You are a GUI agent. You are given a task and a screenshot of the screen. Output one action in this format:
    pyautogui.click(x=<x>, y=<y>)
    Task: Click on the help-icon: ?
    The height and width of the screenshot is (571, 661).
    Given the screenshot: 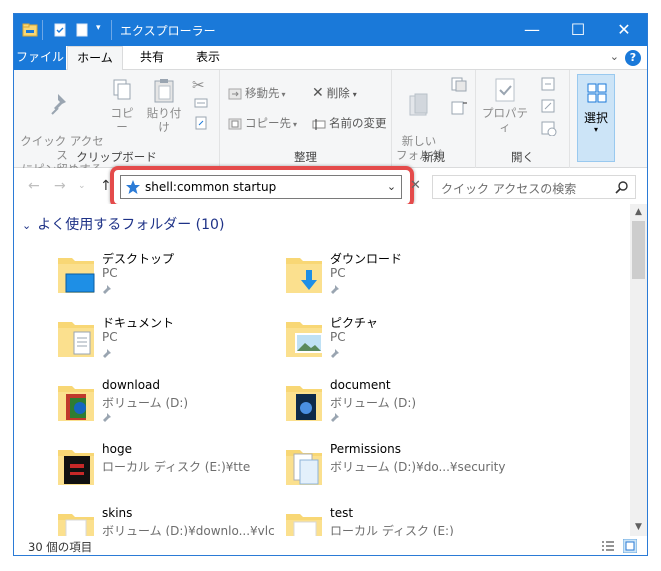 What is the action you would take?
    pyautogui.click(x=633, y=58)
    